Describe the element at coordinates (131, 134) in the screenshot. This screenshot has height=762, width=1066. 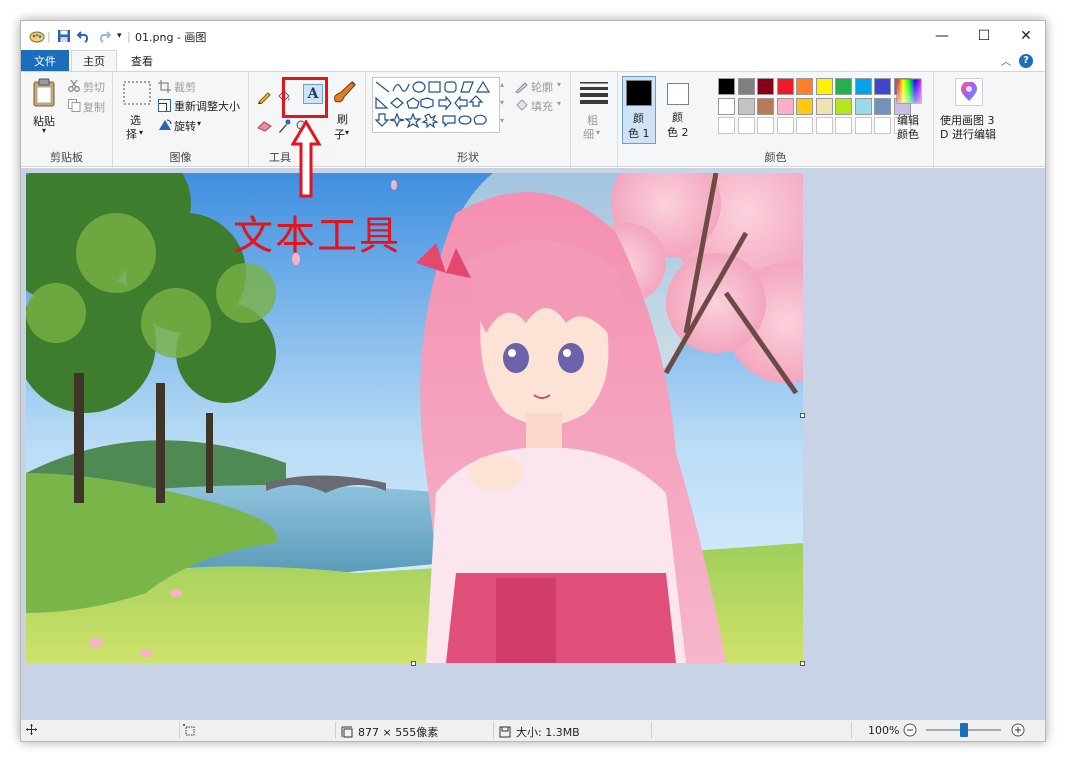
I see `select-label-2: 择` at that location.